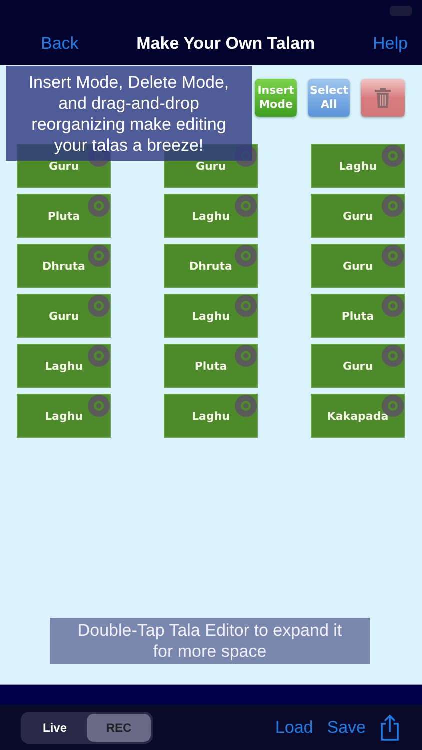 This screenshot has height=750, width=422. Describe the element at coordinates (129, 113) in the screenshot. I see `hint-tooltip: Insert Mode, Delete Mode, and drag-and-drop reorganizing make editing your talas a breeze!` at that location.